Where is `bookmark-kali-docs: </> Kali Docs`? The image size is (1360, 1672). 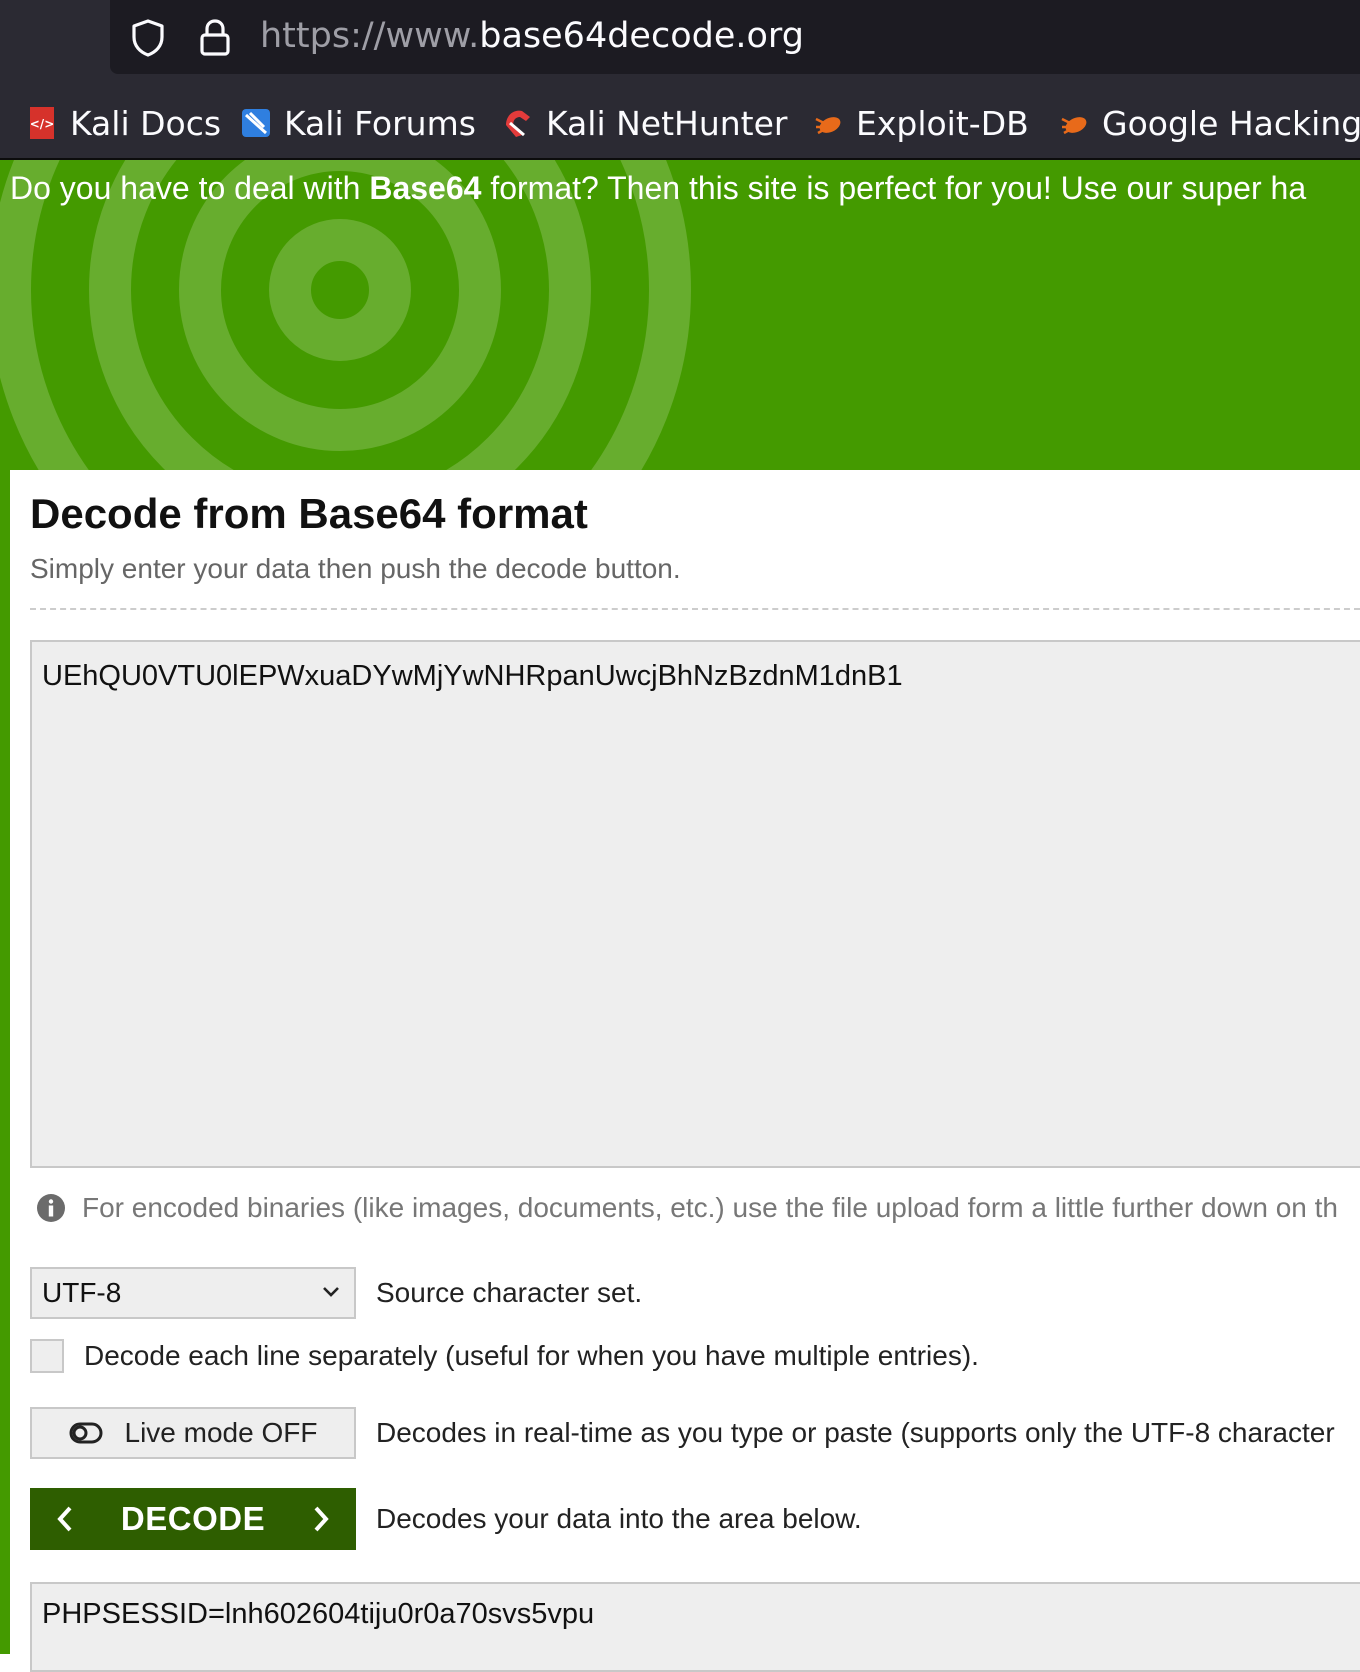 bookmark-kali-docs: </> Kali Docs is located at coordinates (122, 123).